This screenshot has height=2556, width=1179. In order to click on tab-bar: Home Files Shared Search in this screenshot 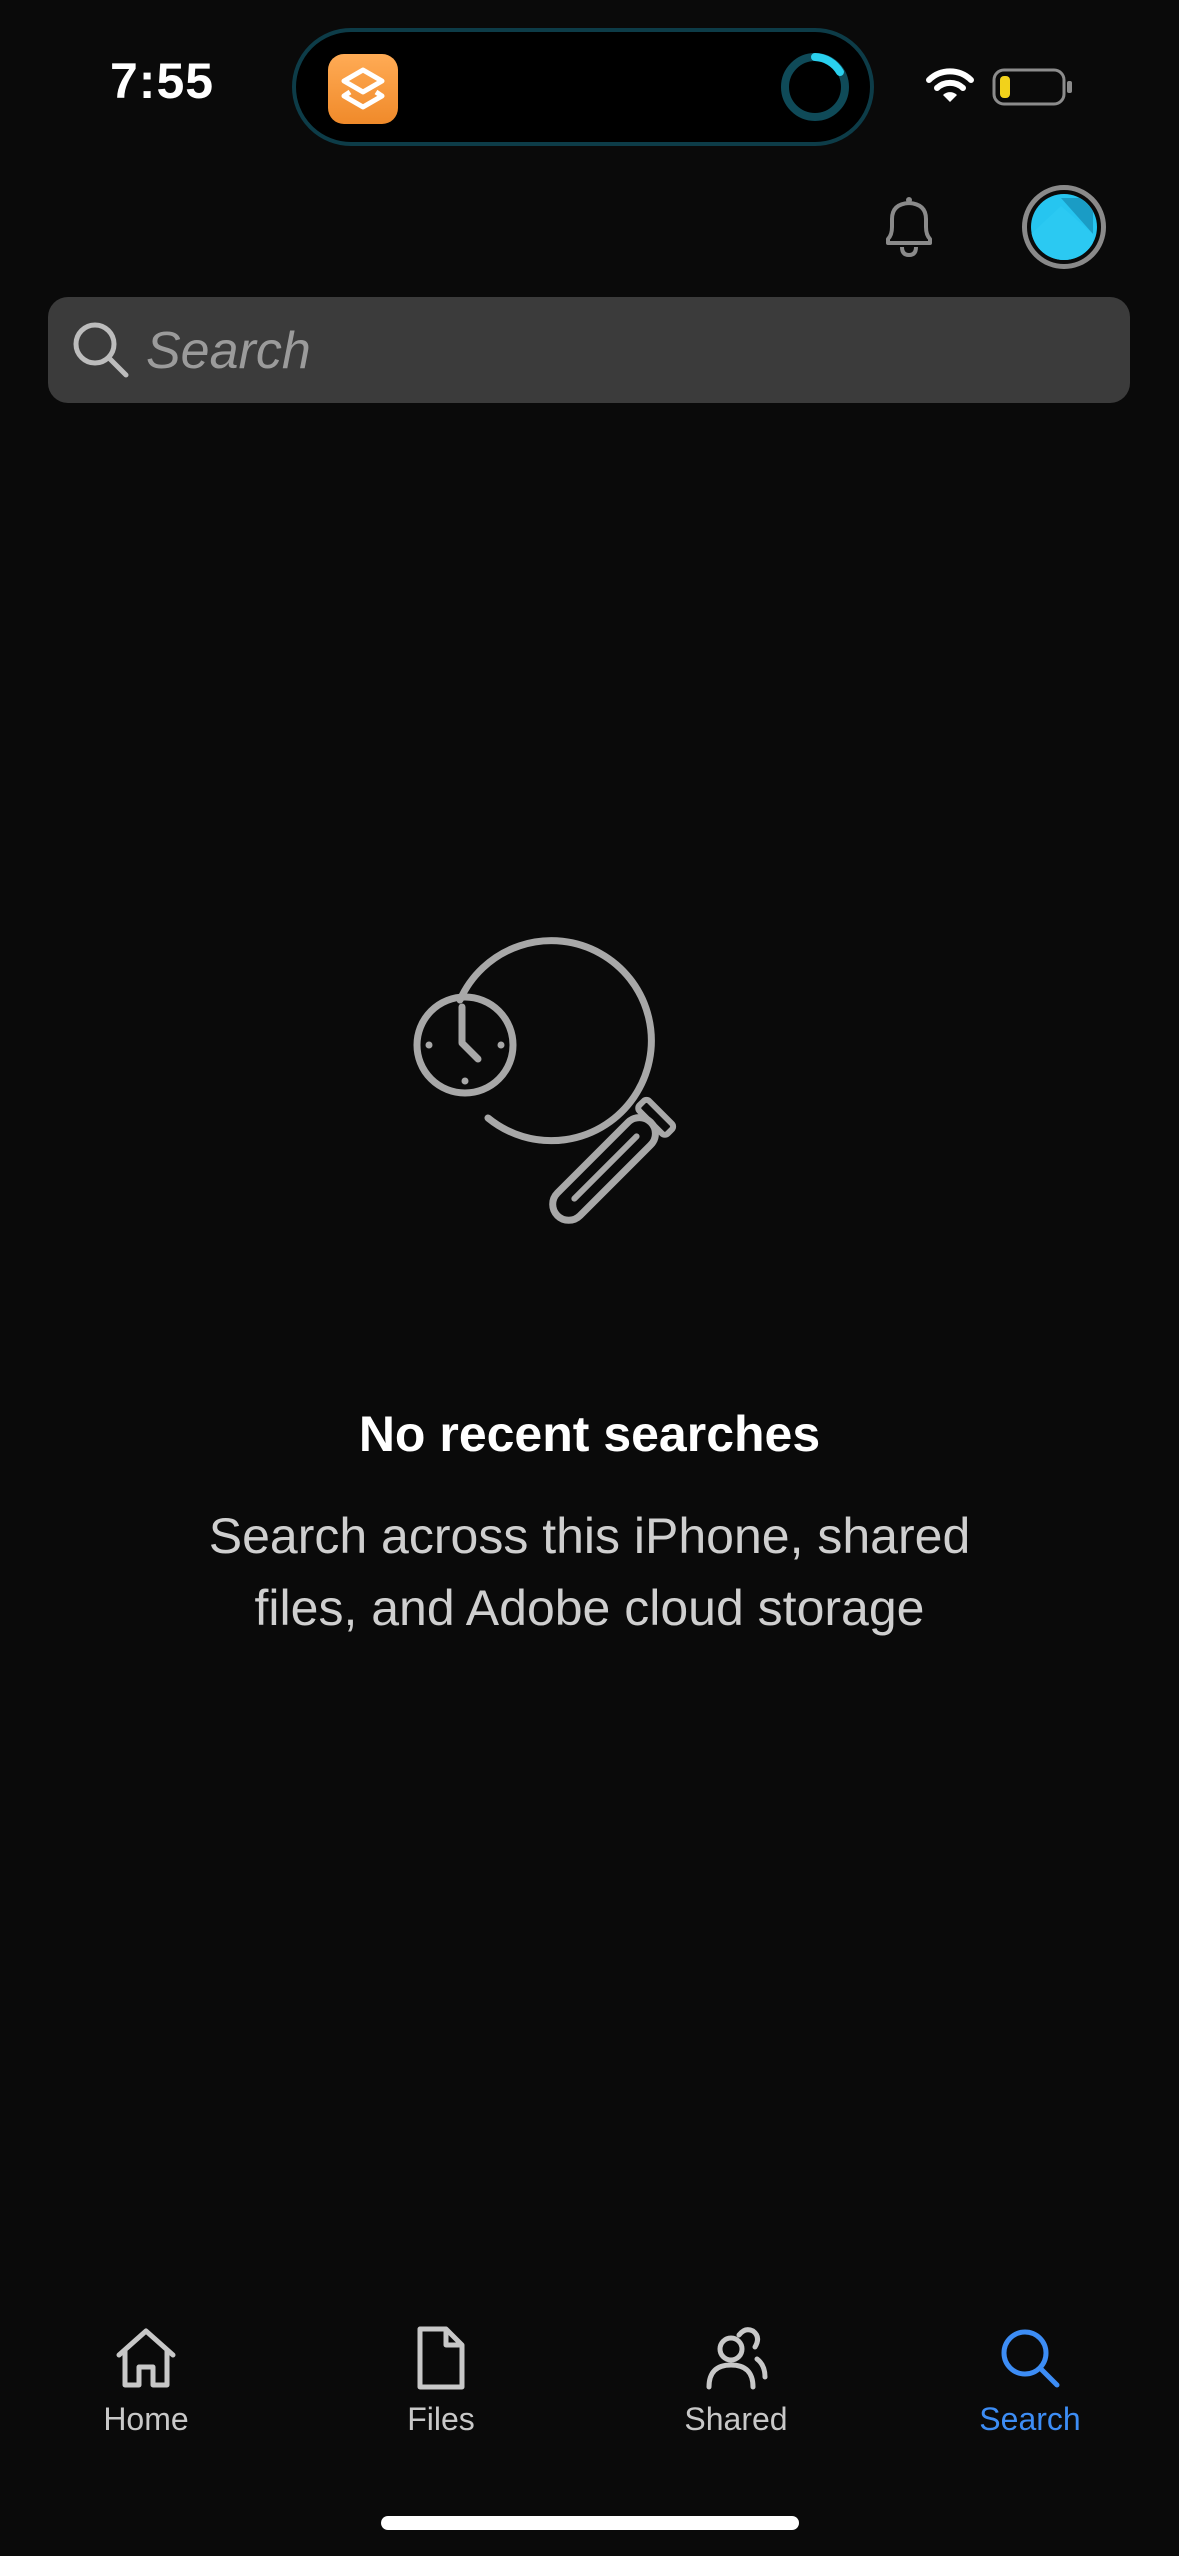, I will do `click(589, 2390)`.